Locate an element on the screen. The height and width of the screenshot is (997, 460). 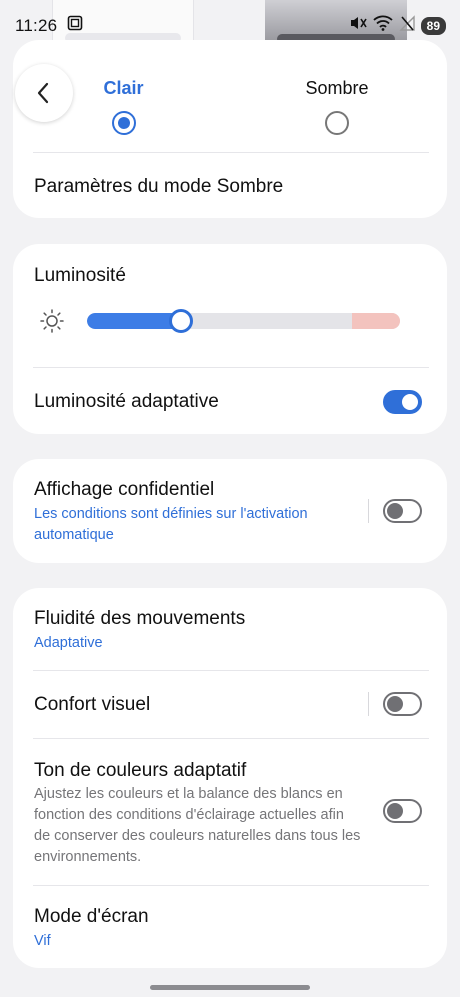
adaptive-color-tone-toggle is located at coordinates (402, 811).